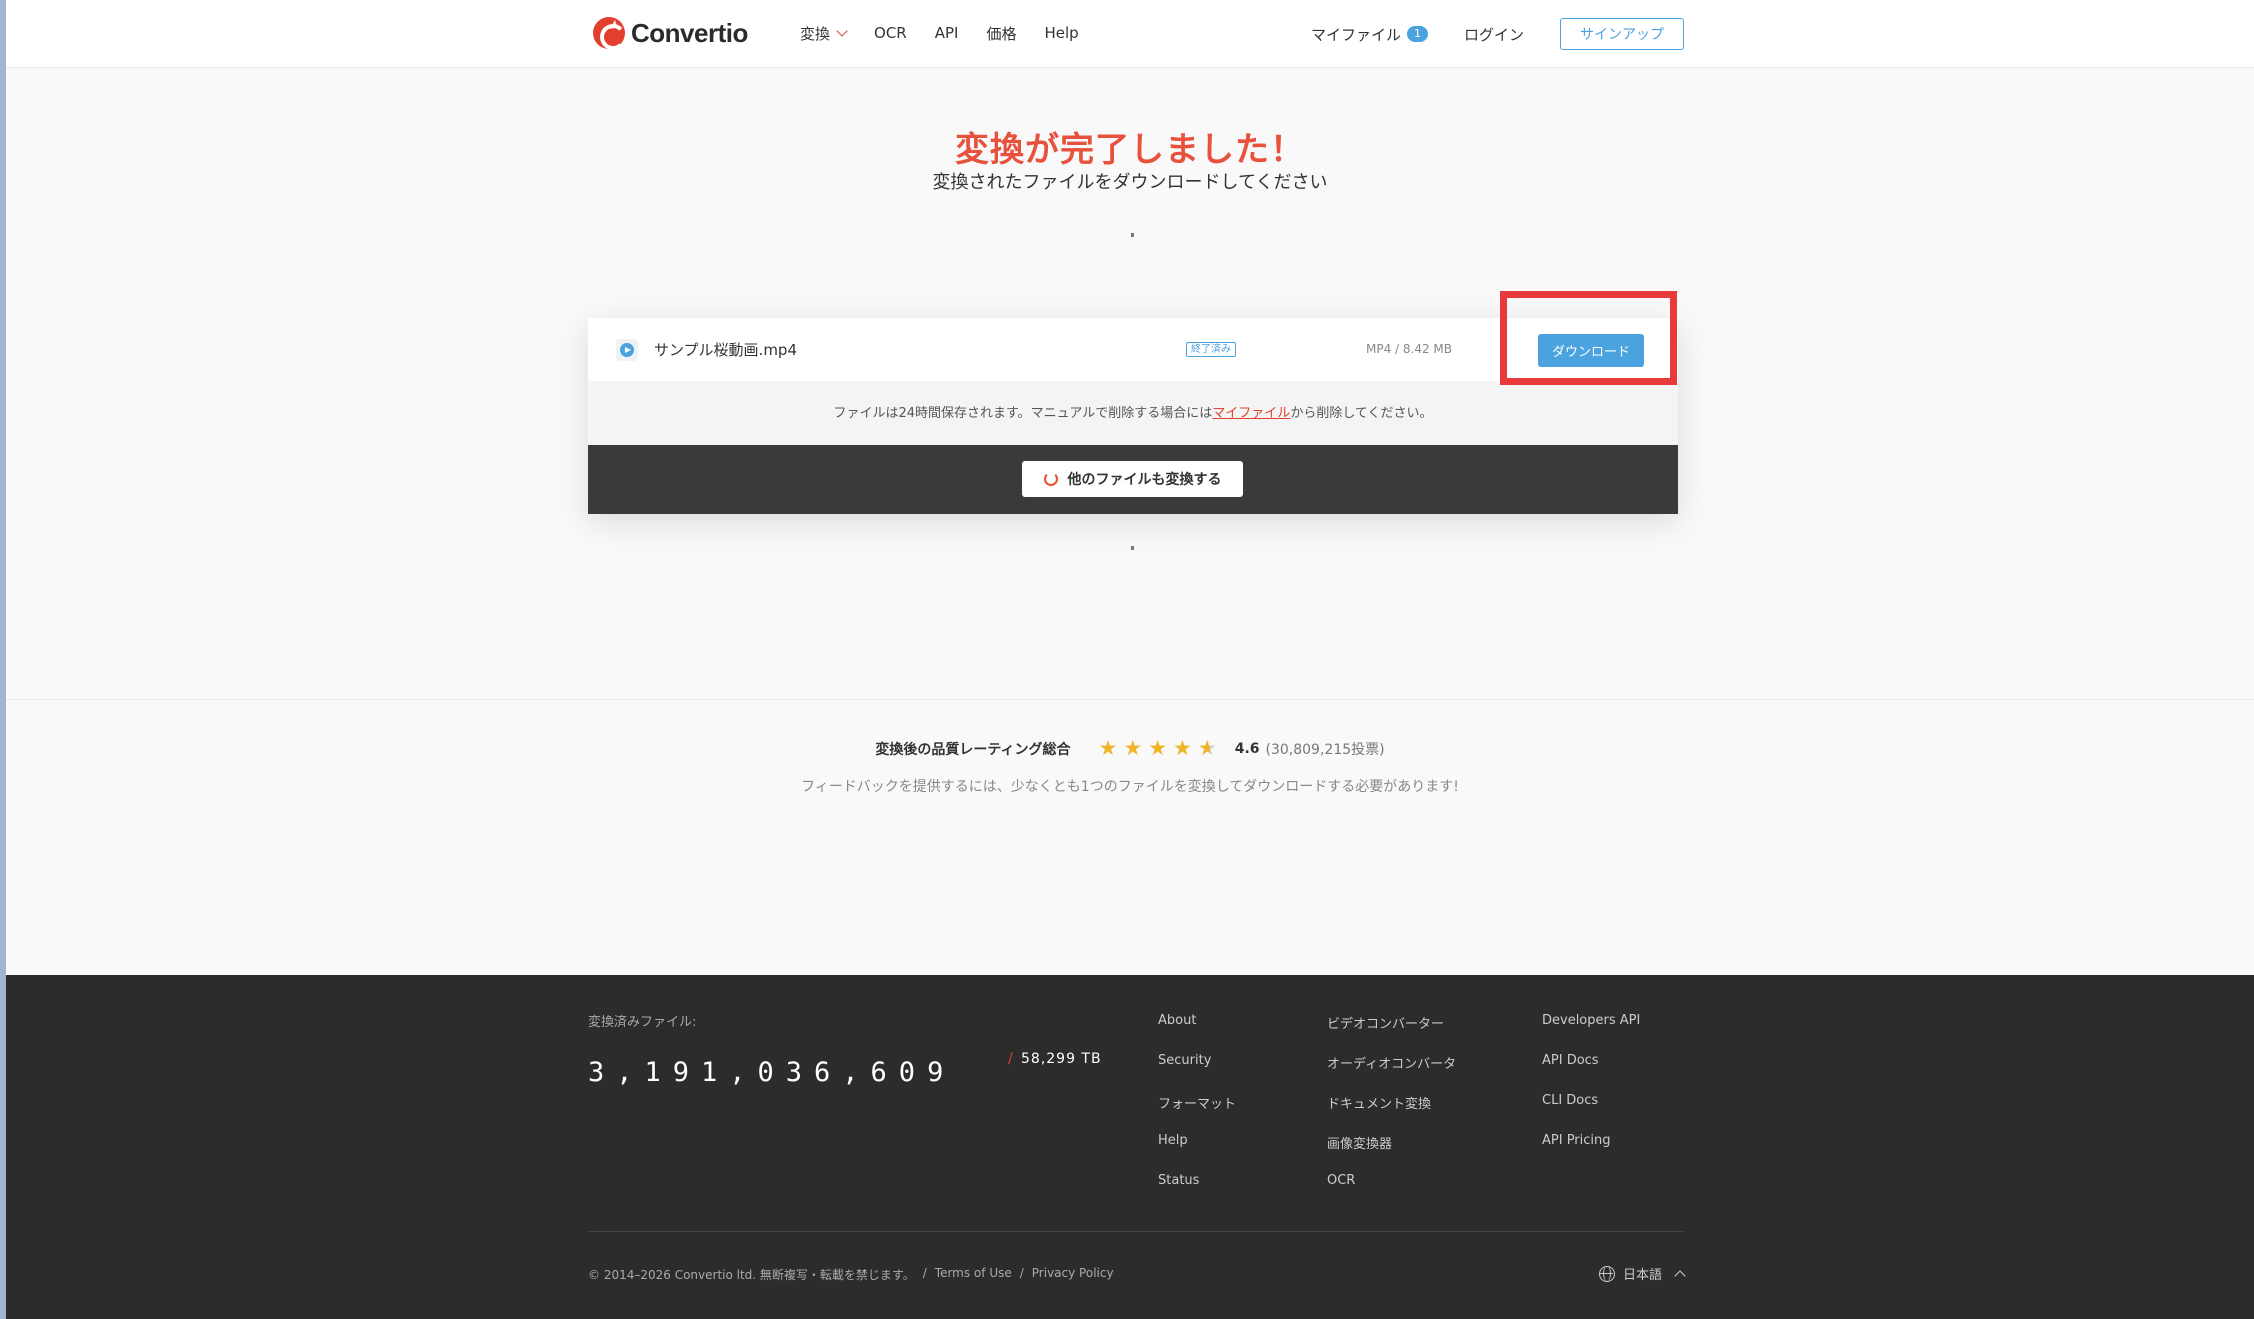  Describe the element at coordinates (1132, 235) in the screenshot. I see `ad-placeholder-dot` at that location.